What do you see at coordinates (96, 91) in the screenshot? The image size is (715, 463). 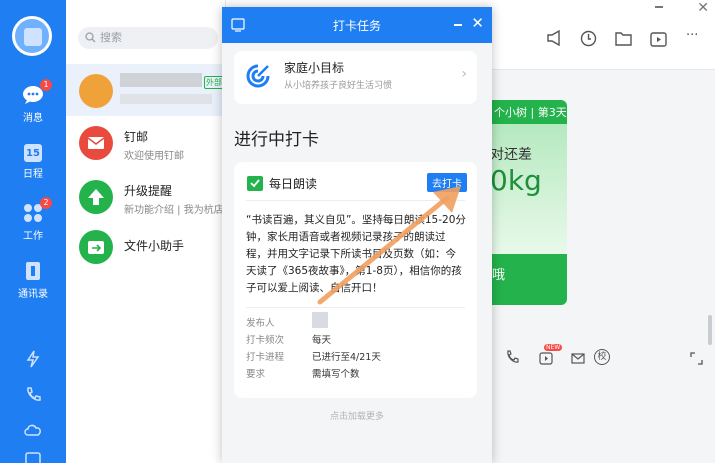 I see `avatar` at bounding box center [96, 91].